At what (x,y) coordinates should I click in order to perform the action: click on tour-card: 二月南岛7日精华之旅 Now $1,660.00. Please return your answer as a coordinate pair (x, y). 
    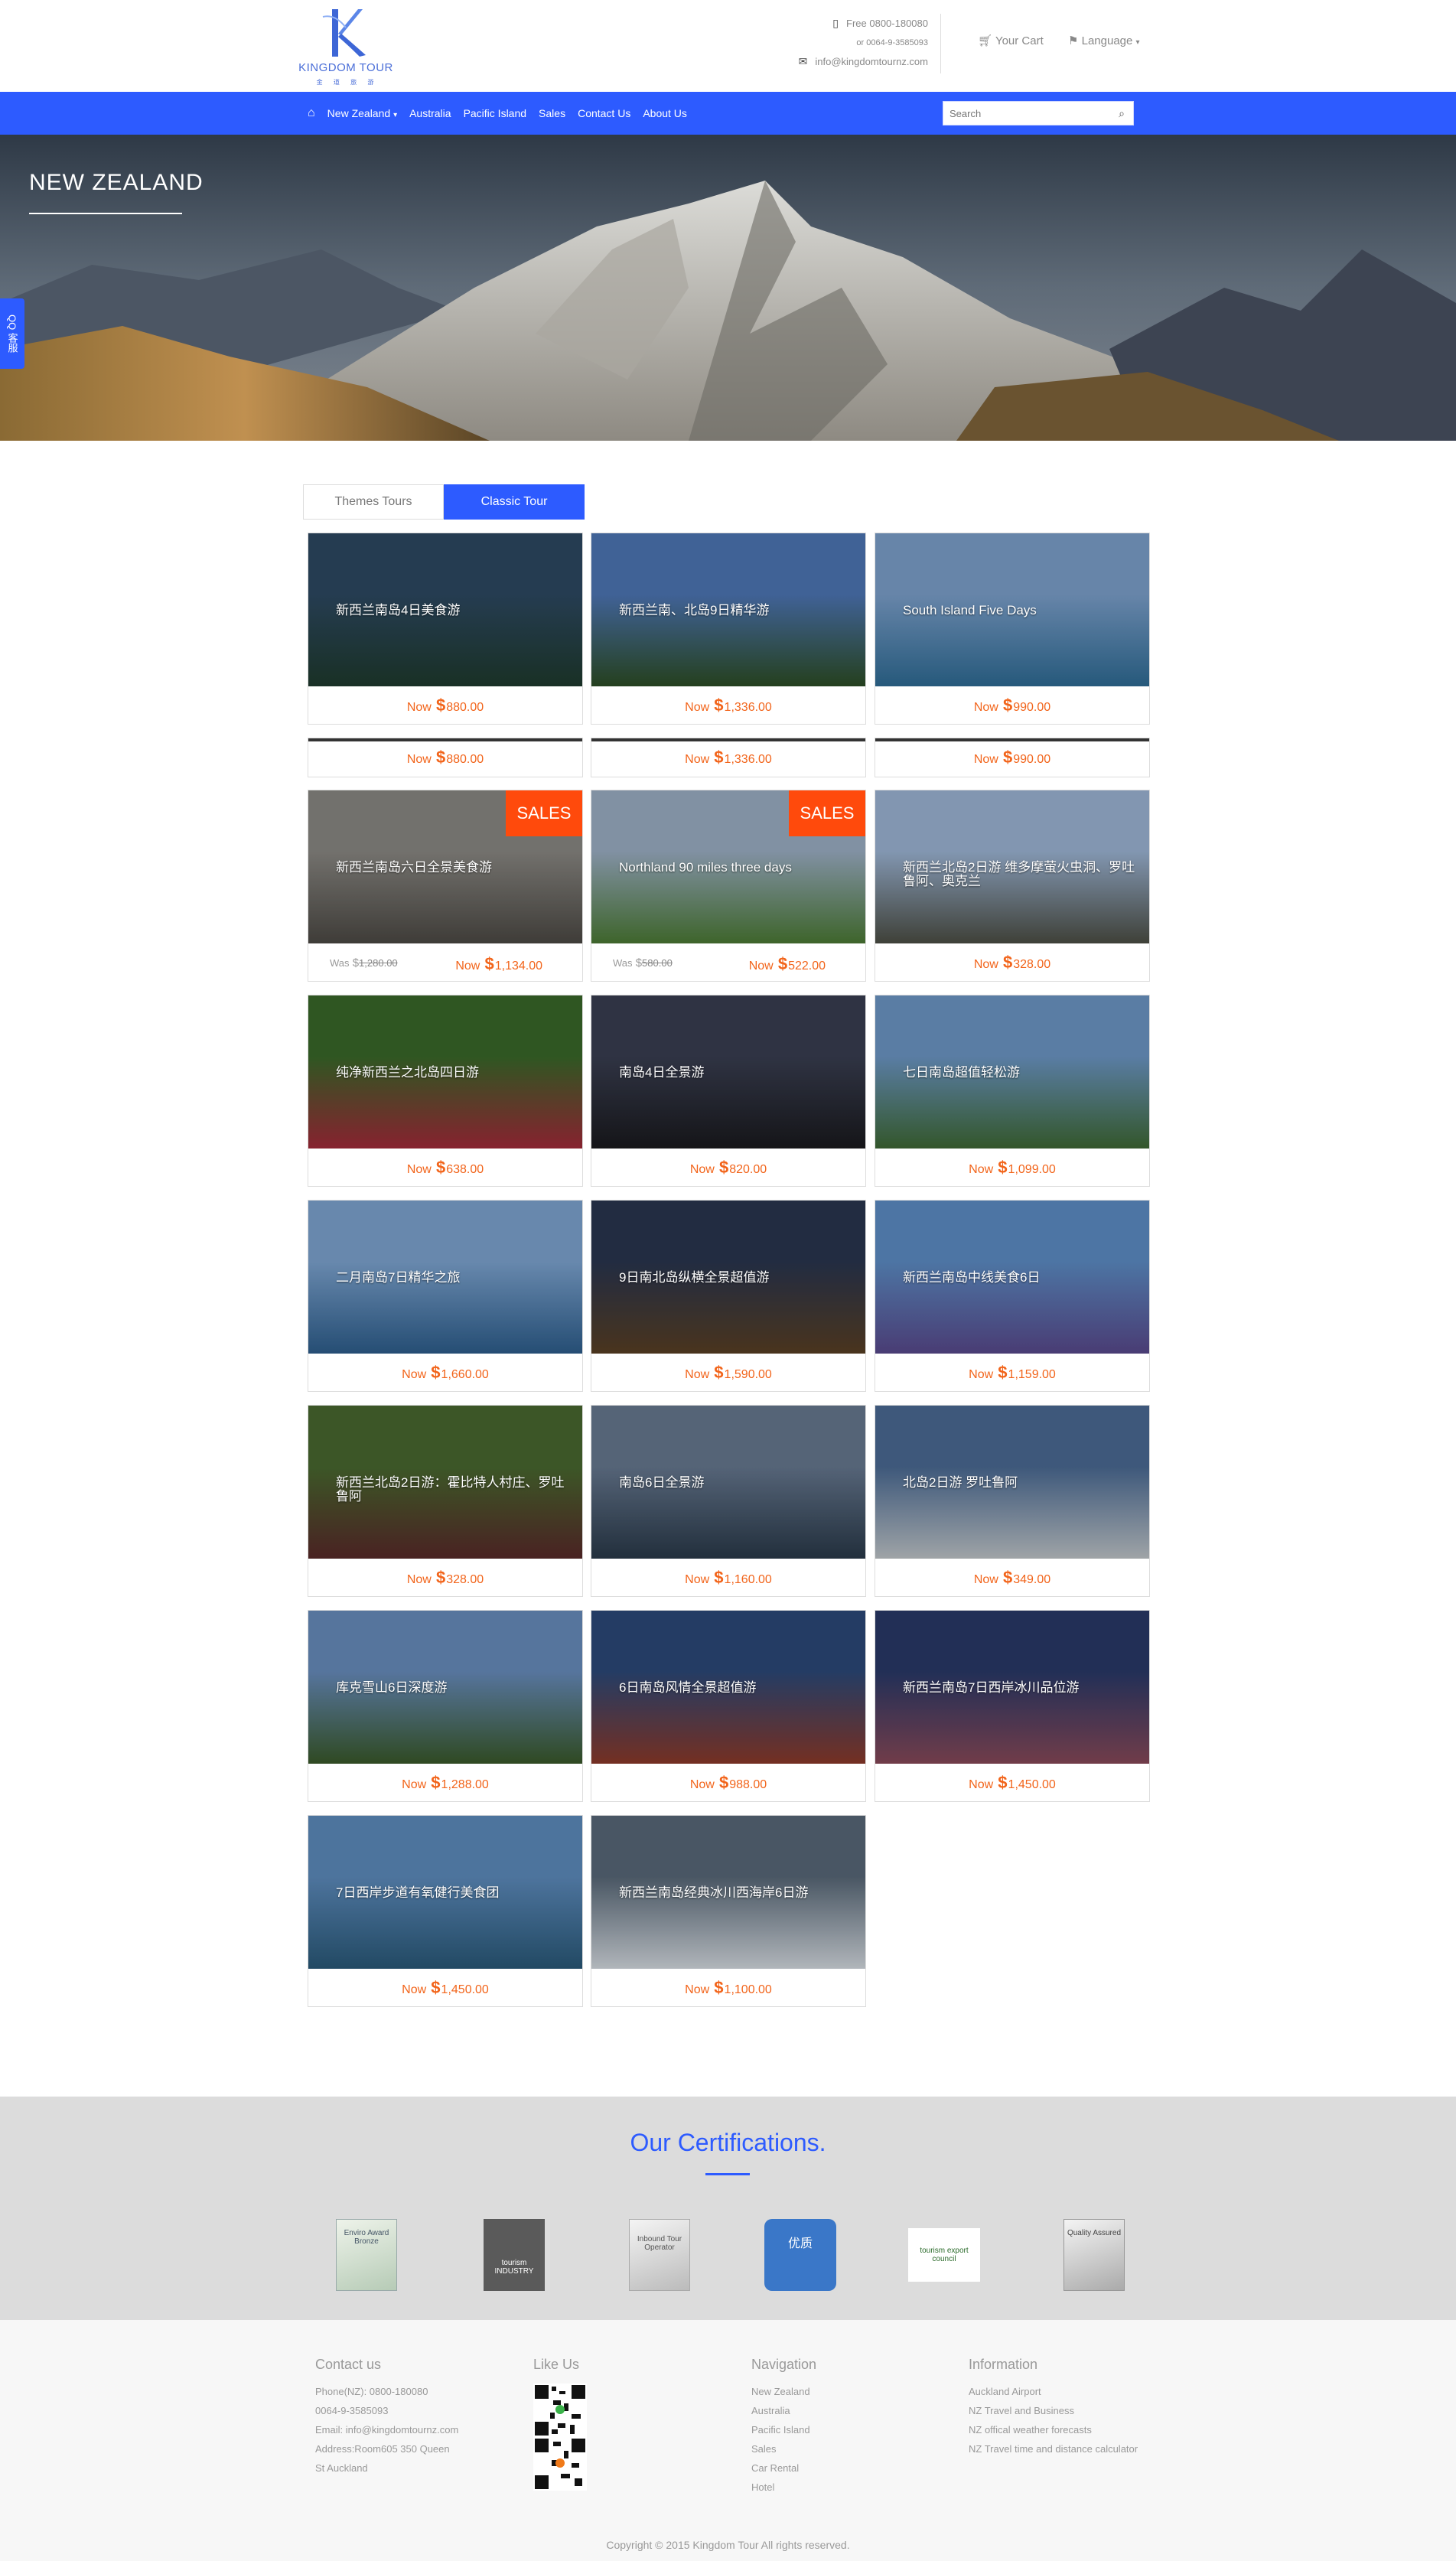
    Looking at the image, I should click on (445, 1296).